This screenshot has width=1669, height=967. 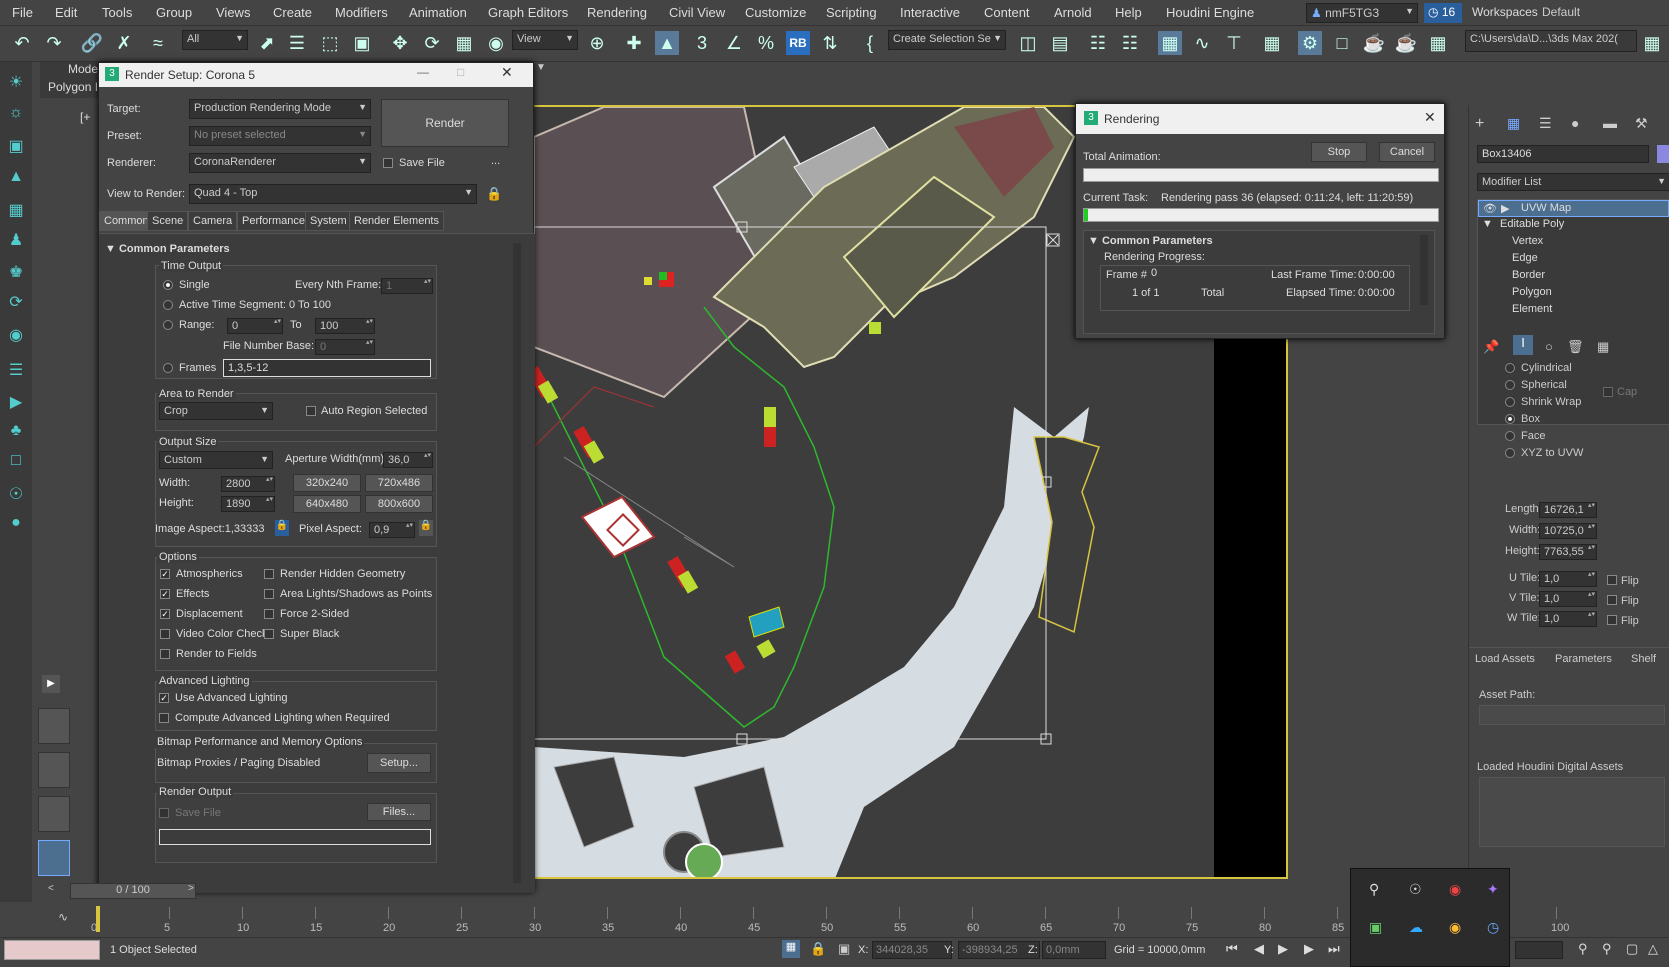 What do you see at coordinates (280, 109) in the screenshot?
I see `target-dropdown: Production Rendering Mode ▼` at bounding box center [280, 109].